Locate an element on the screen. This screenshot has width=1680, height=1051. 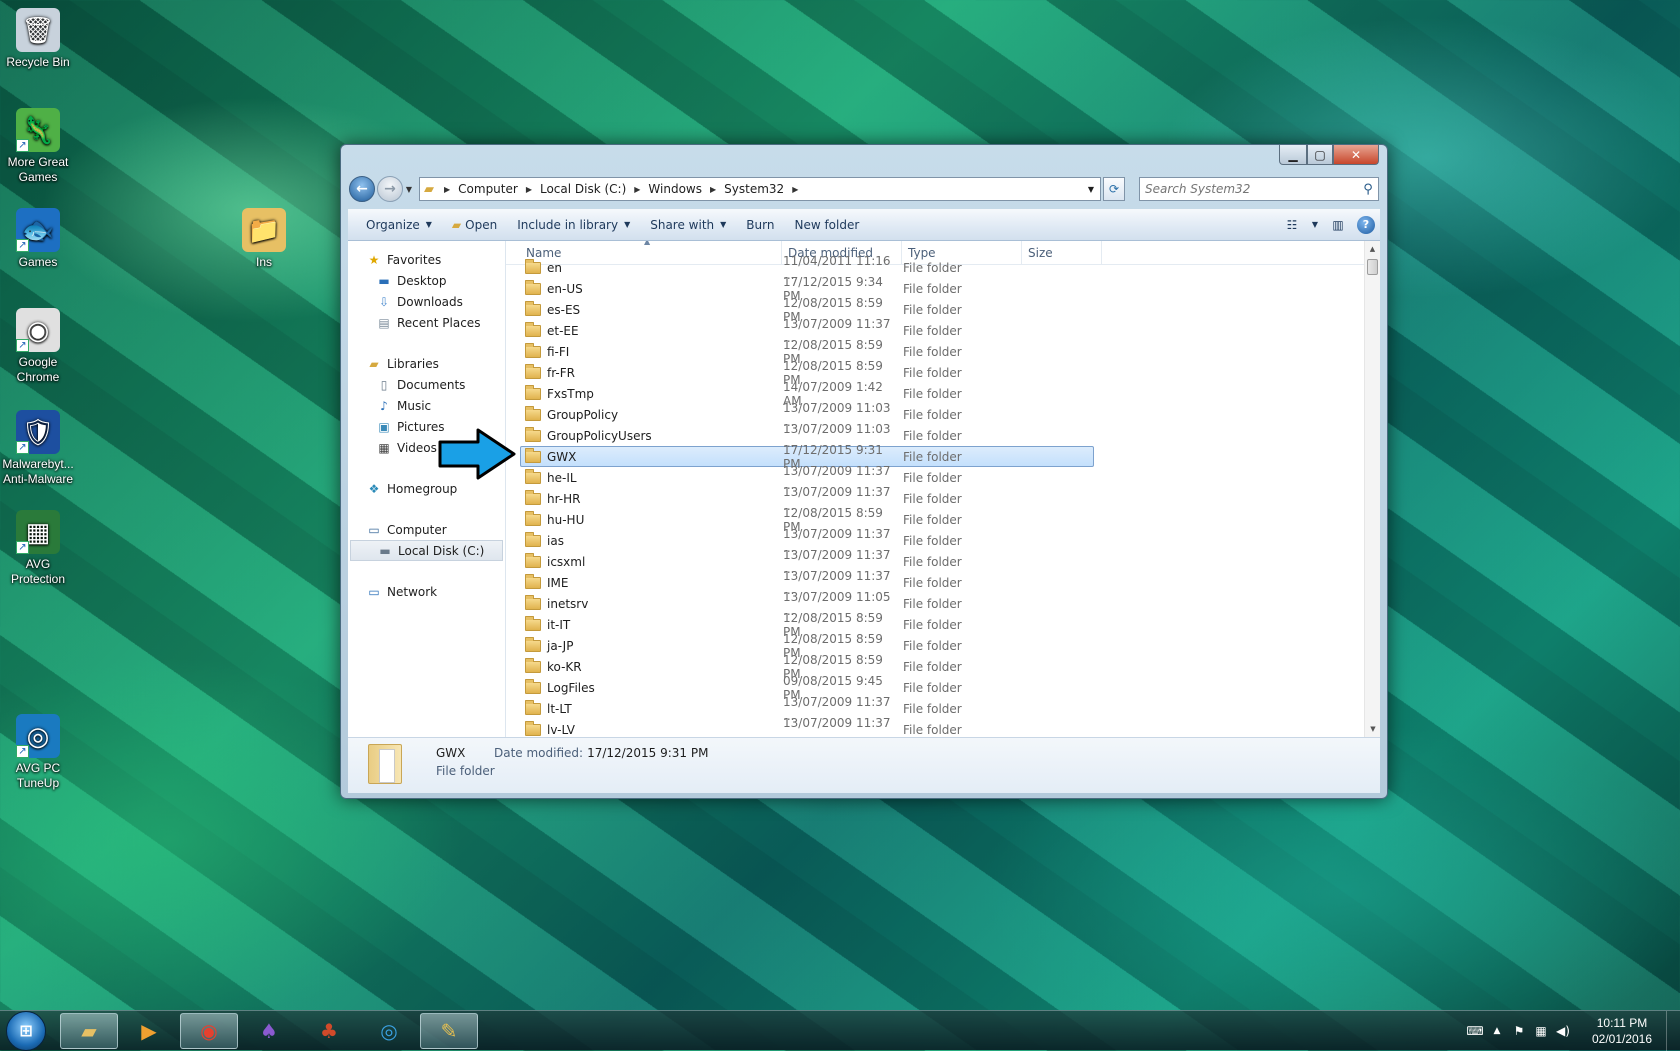
breadcrumb-item: Computer is located at coordinates (488, 189).